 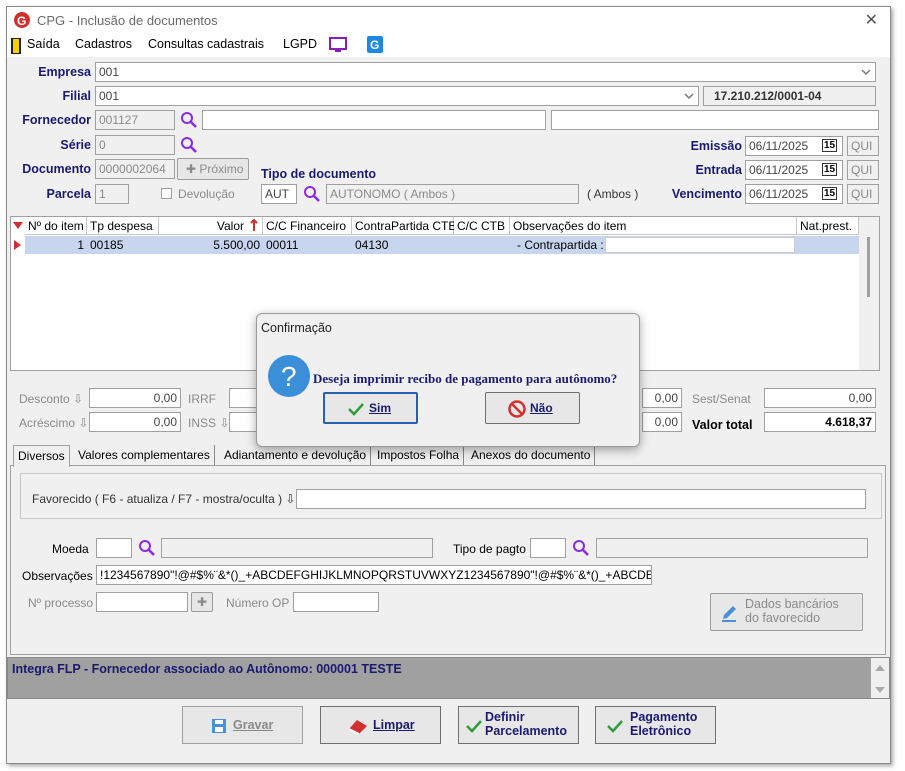 What do you see at coordinates (485, 72) in the screenshot?
I see `empresa-field: 001` at bounding box center [485, 72].